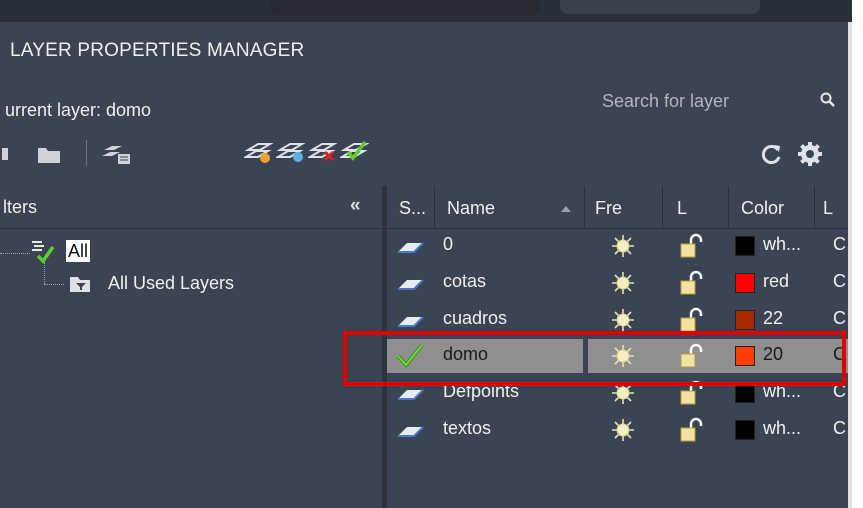 The width and height of the screenshot is (863, 508). What do you see at coordinates (80, 286) in the screenshot?
I see `group-filter-icon` at bounding box center [80, 286].